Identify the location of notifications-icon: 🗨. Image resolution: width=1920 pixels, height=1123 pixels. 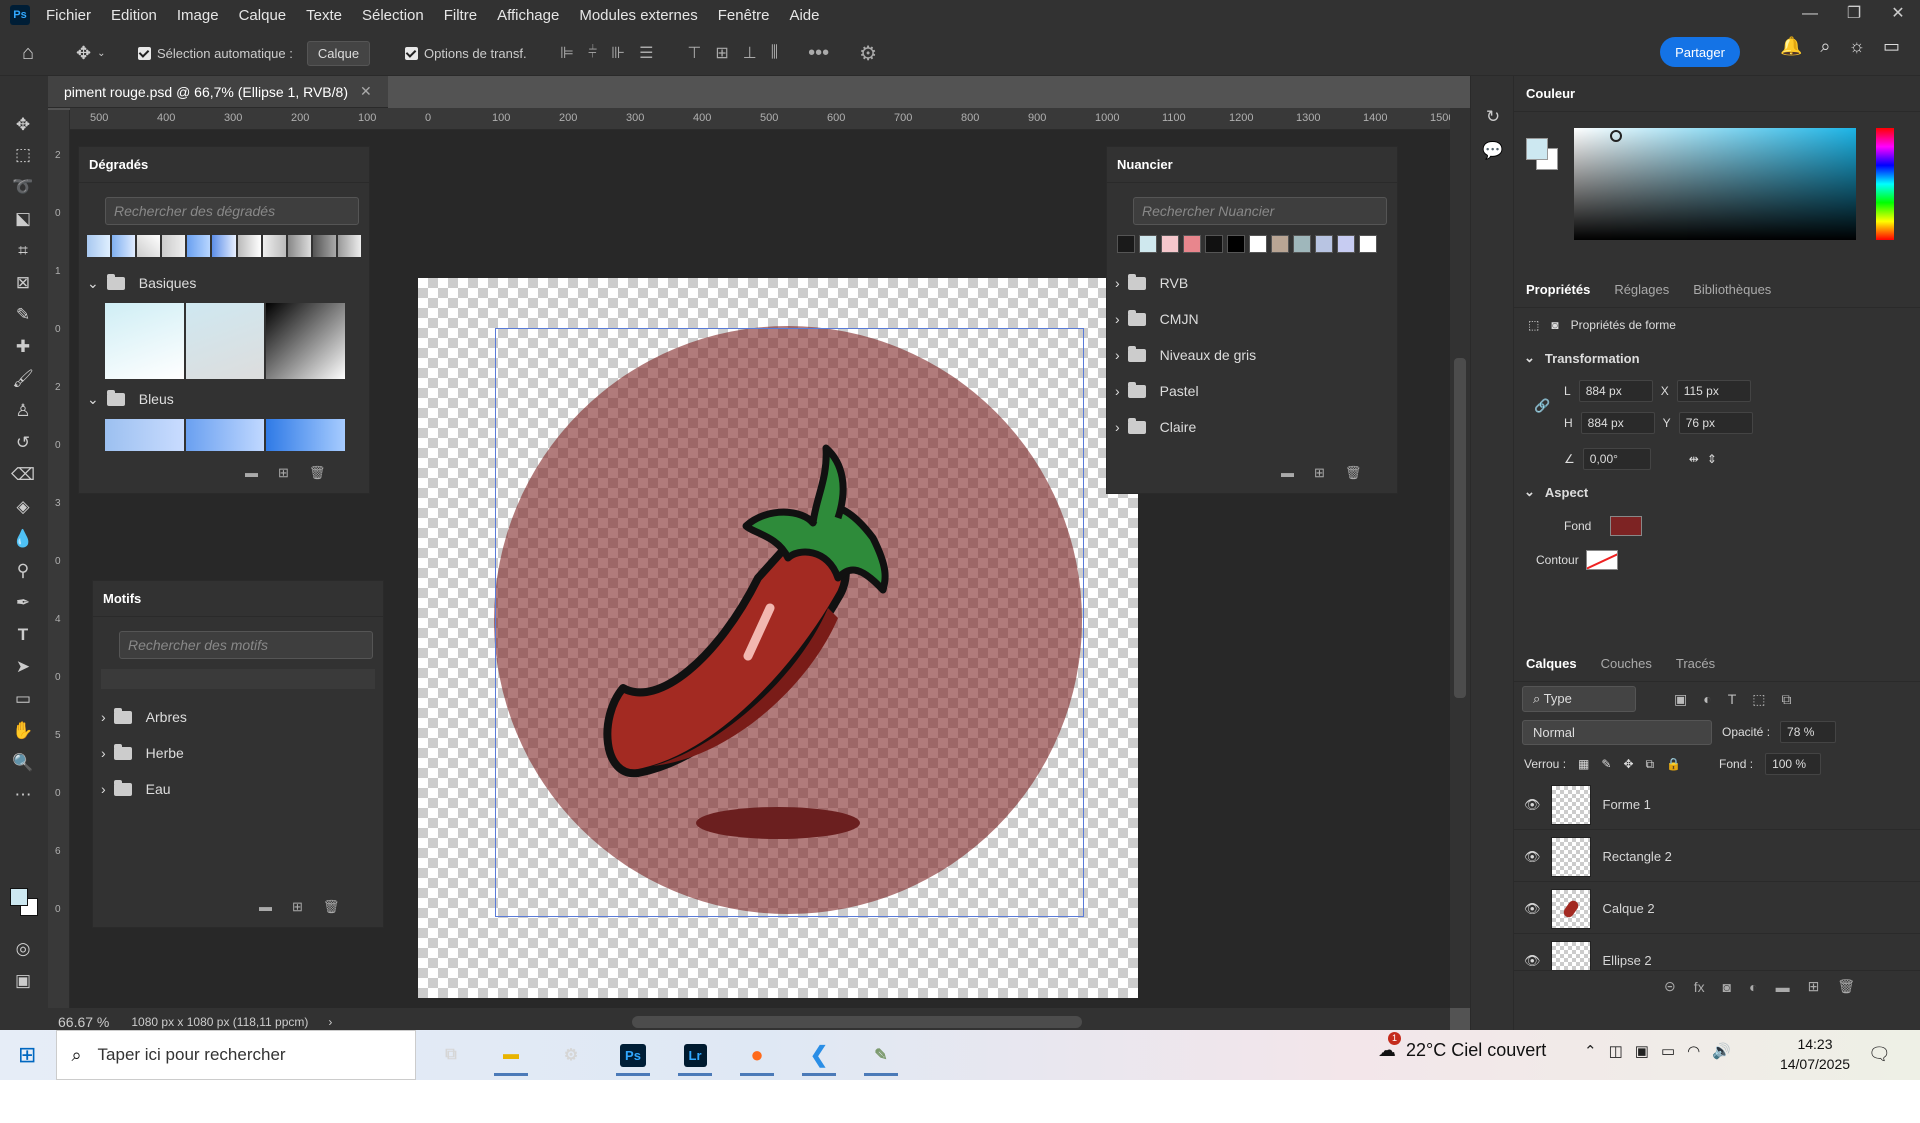
(1879, 1054).